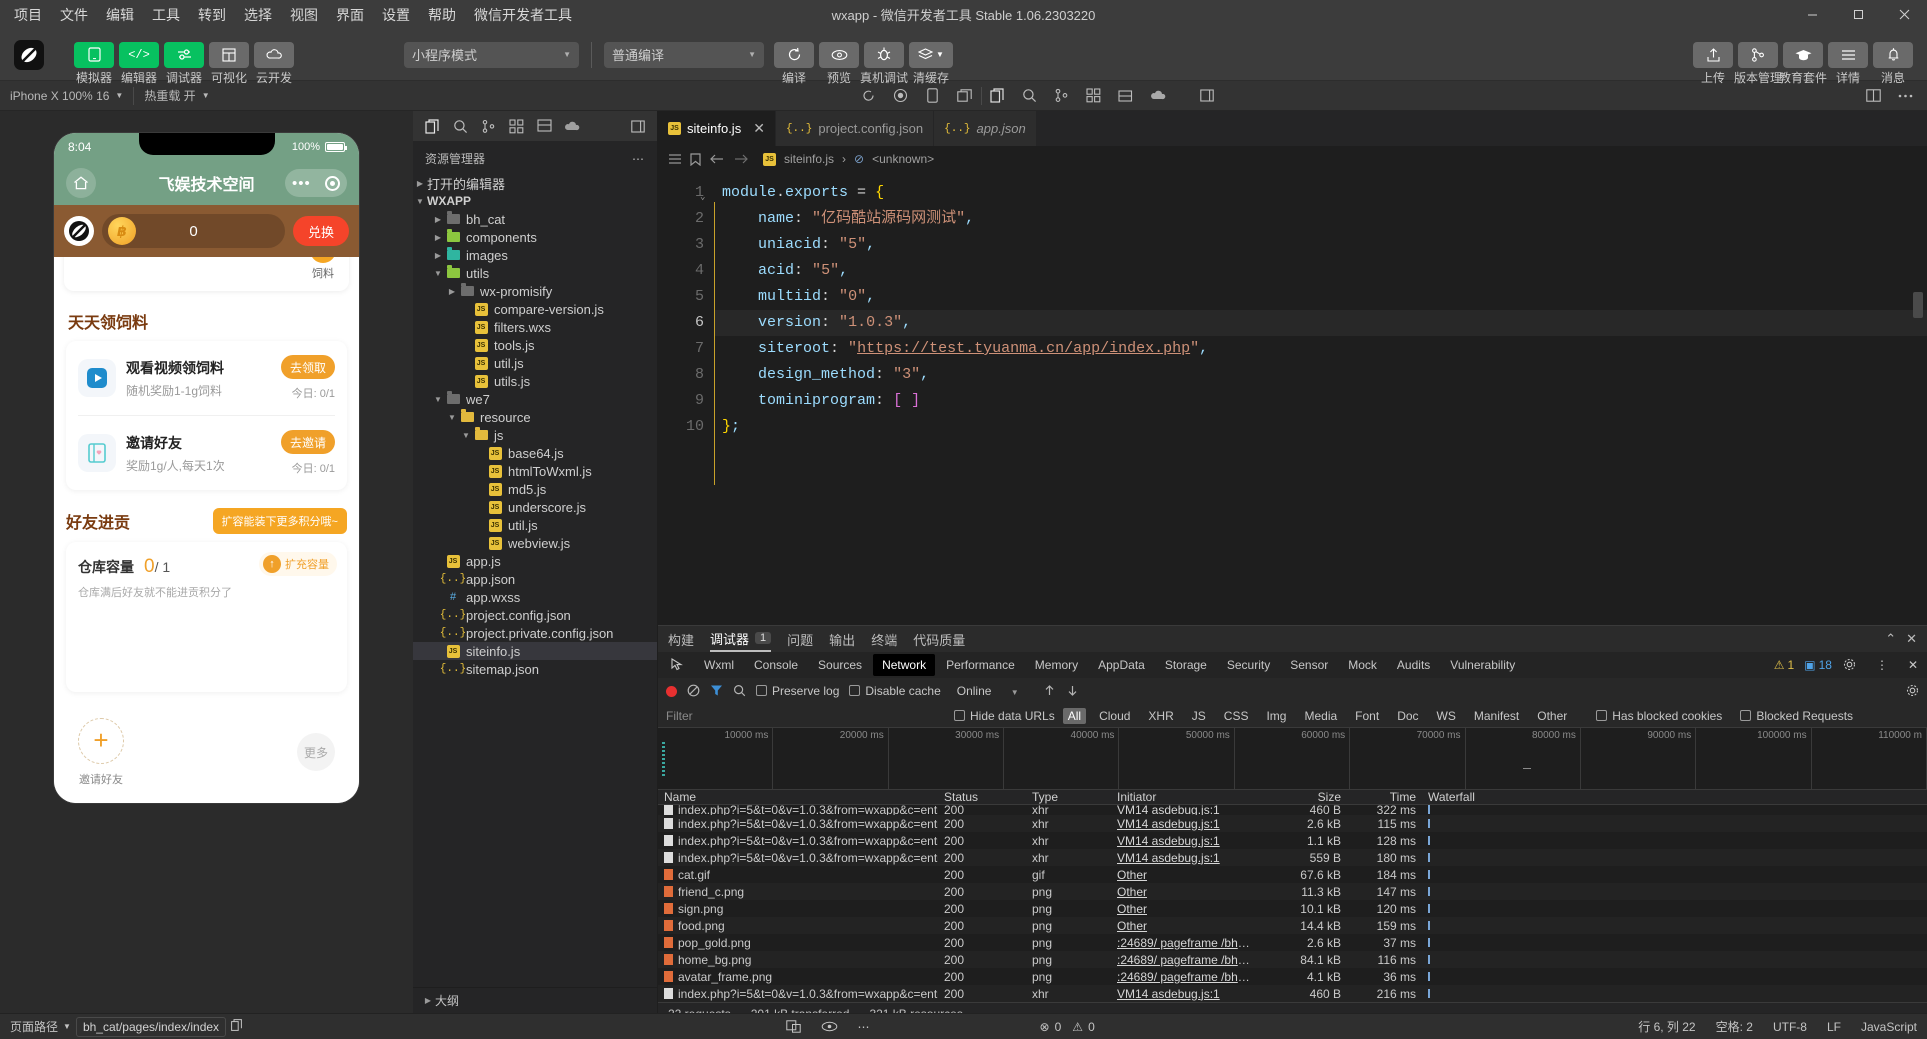 This screenshot has width=1927, height=1039. What do you see at coordinates (66, 96) in the screenshot?
I see `device-select: iPhone X 100% 16 ▼` at bounding box center [66, 96].